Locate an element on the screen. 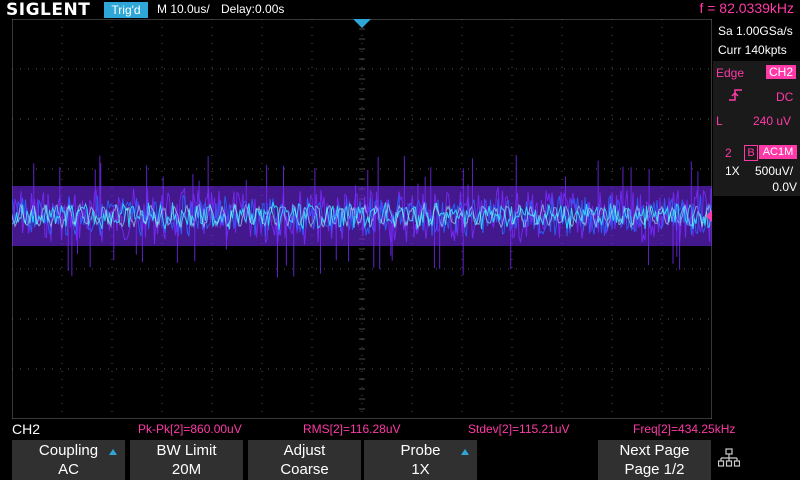 Image resolution: width=800 pixels, height=480 pixels. channel-number: 2 is located at coordinates (728, 153).